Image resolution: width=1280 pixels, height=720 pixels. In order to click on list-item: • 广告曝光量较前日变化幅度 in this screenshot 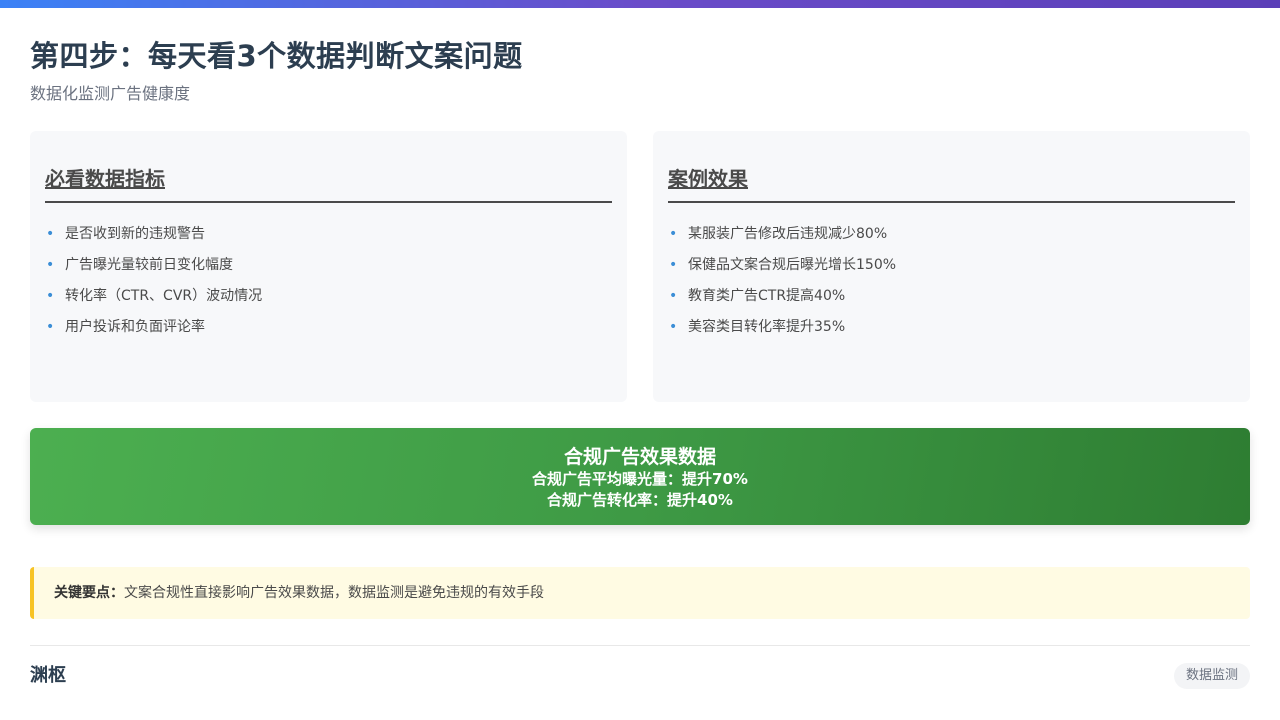, I will do `click(328, 265)`.